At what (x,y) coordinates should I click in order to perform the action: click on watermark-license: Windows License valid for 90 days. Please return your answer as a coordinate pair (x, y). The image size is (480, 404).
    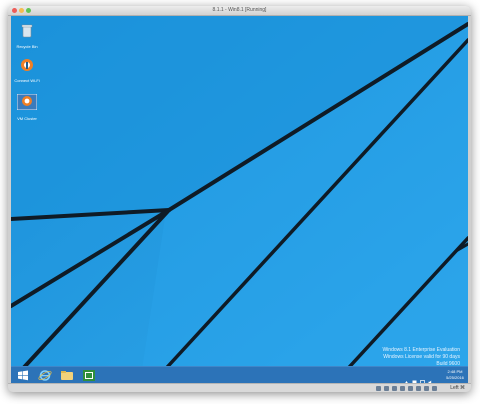
    Looking at the image, I should click on (421, 357).